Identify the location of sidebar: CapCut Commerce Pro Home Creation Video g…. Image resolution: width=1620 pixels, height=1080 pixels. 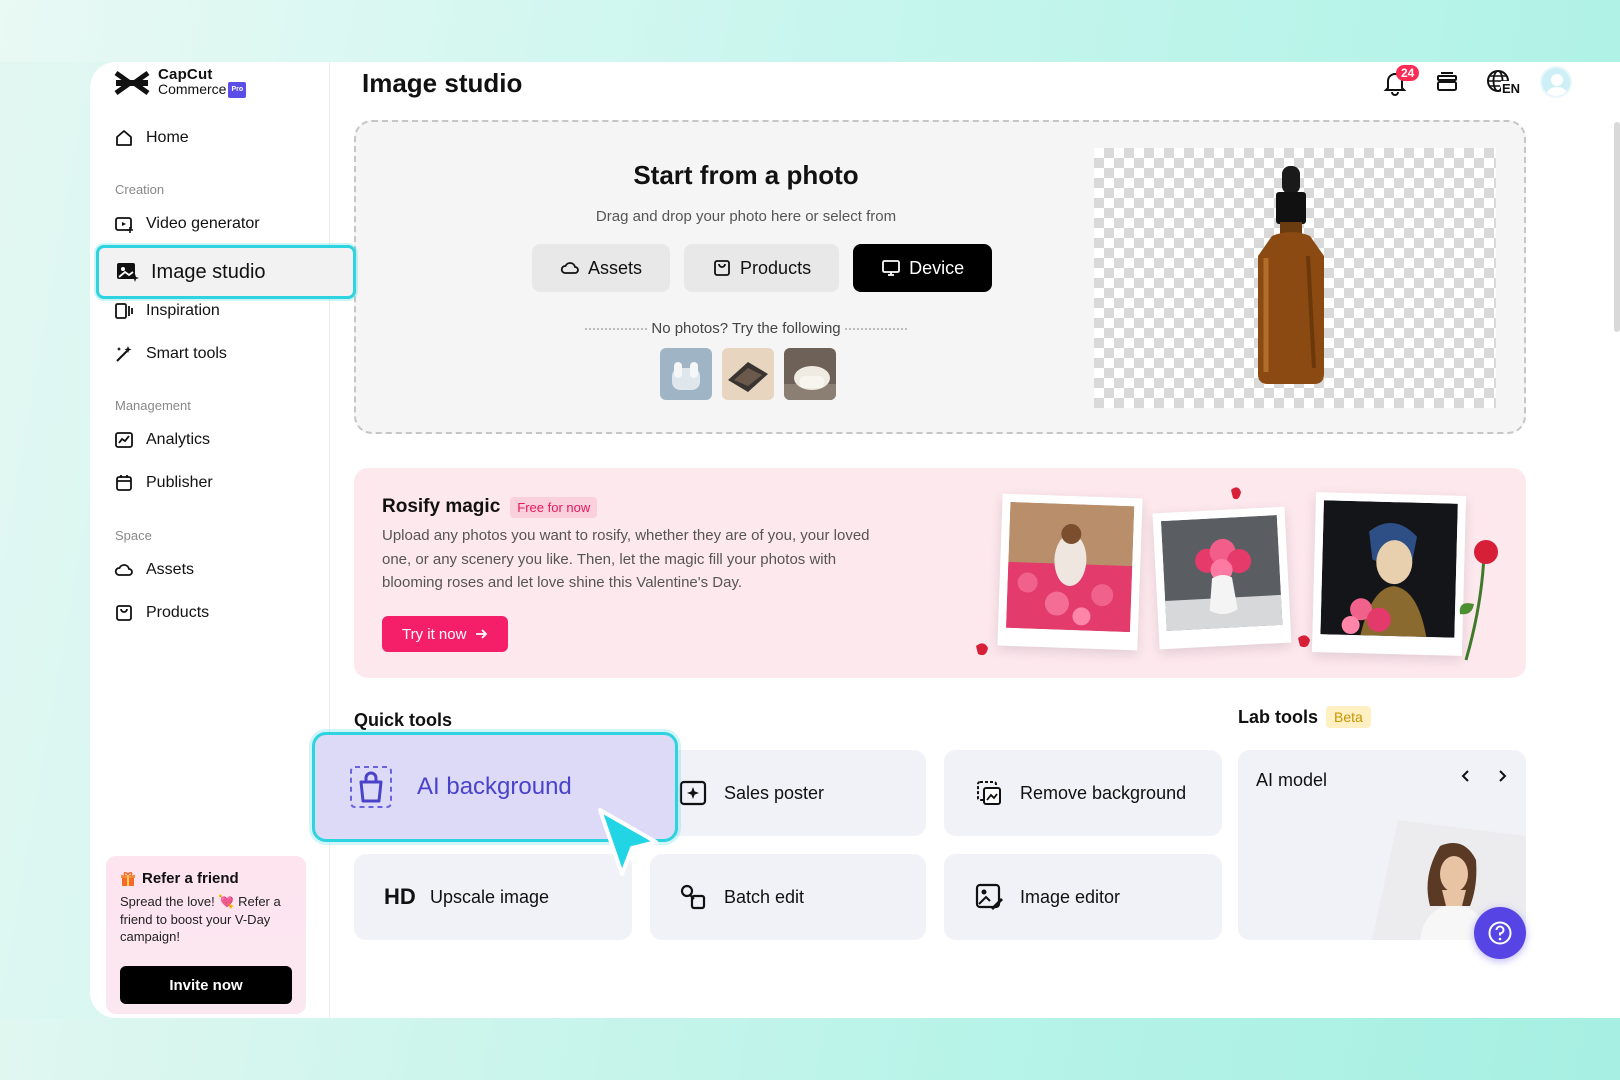
(210, 540).